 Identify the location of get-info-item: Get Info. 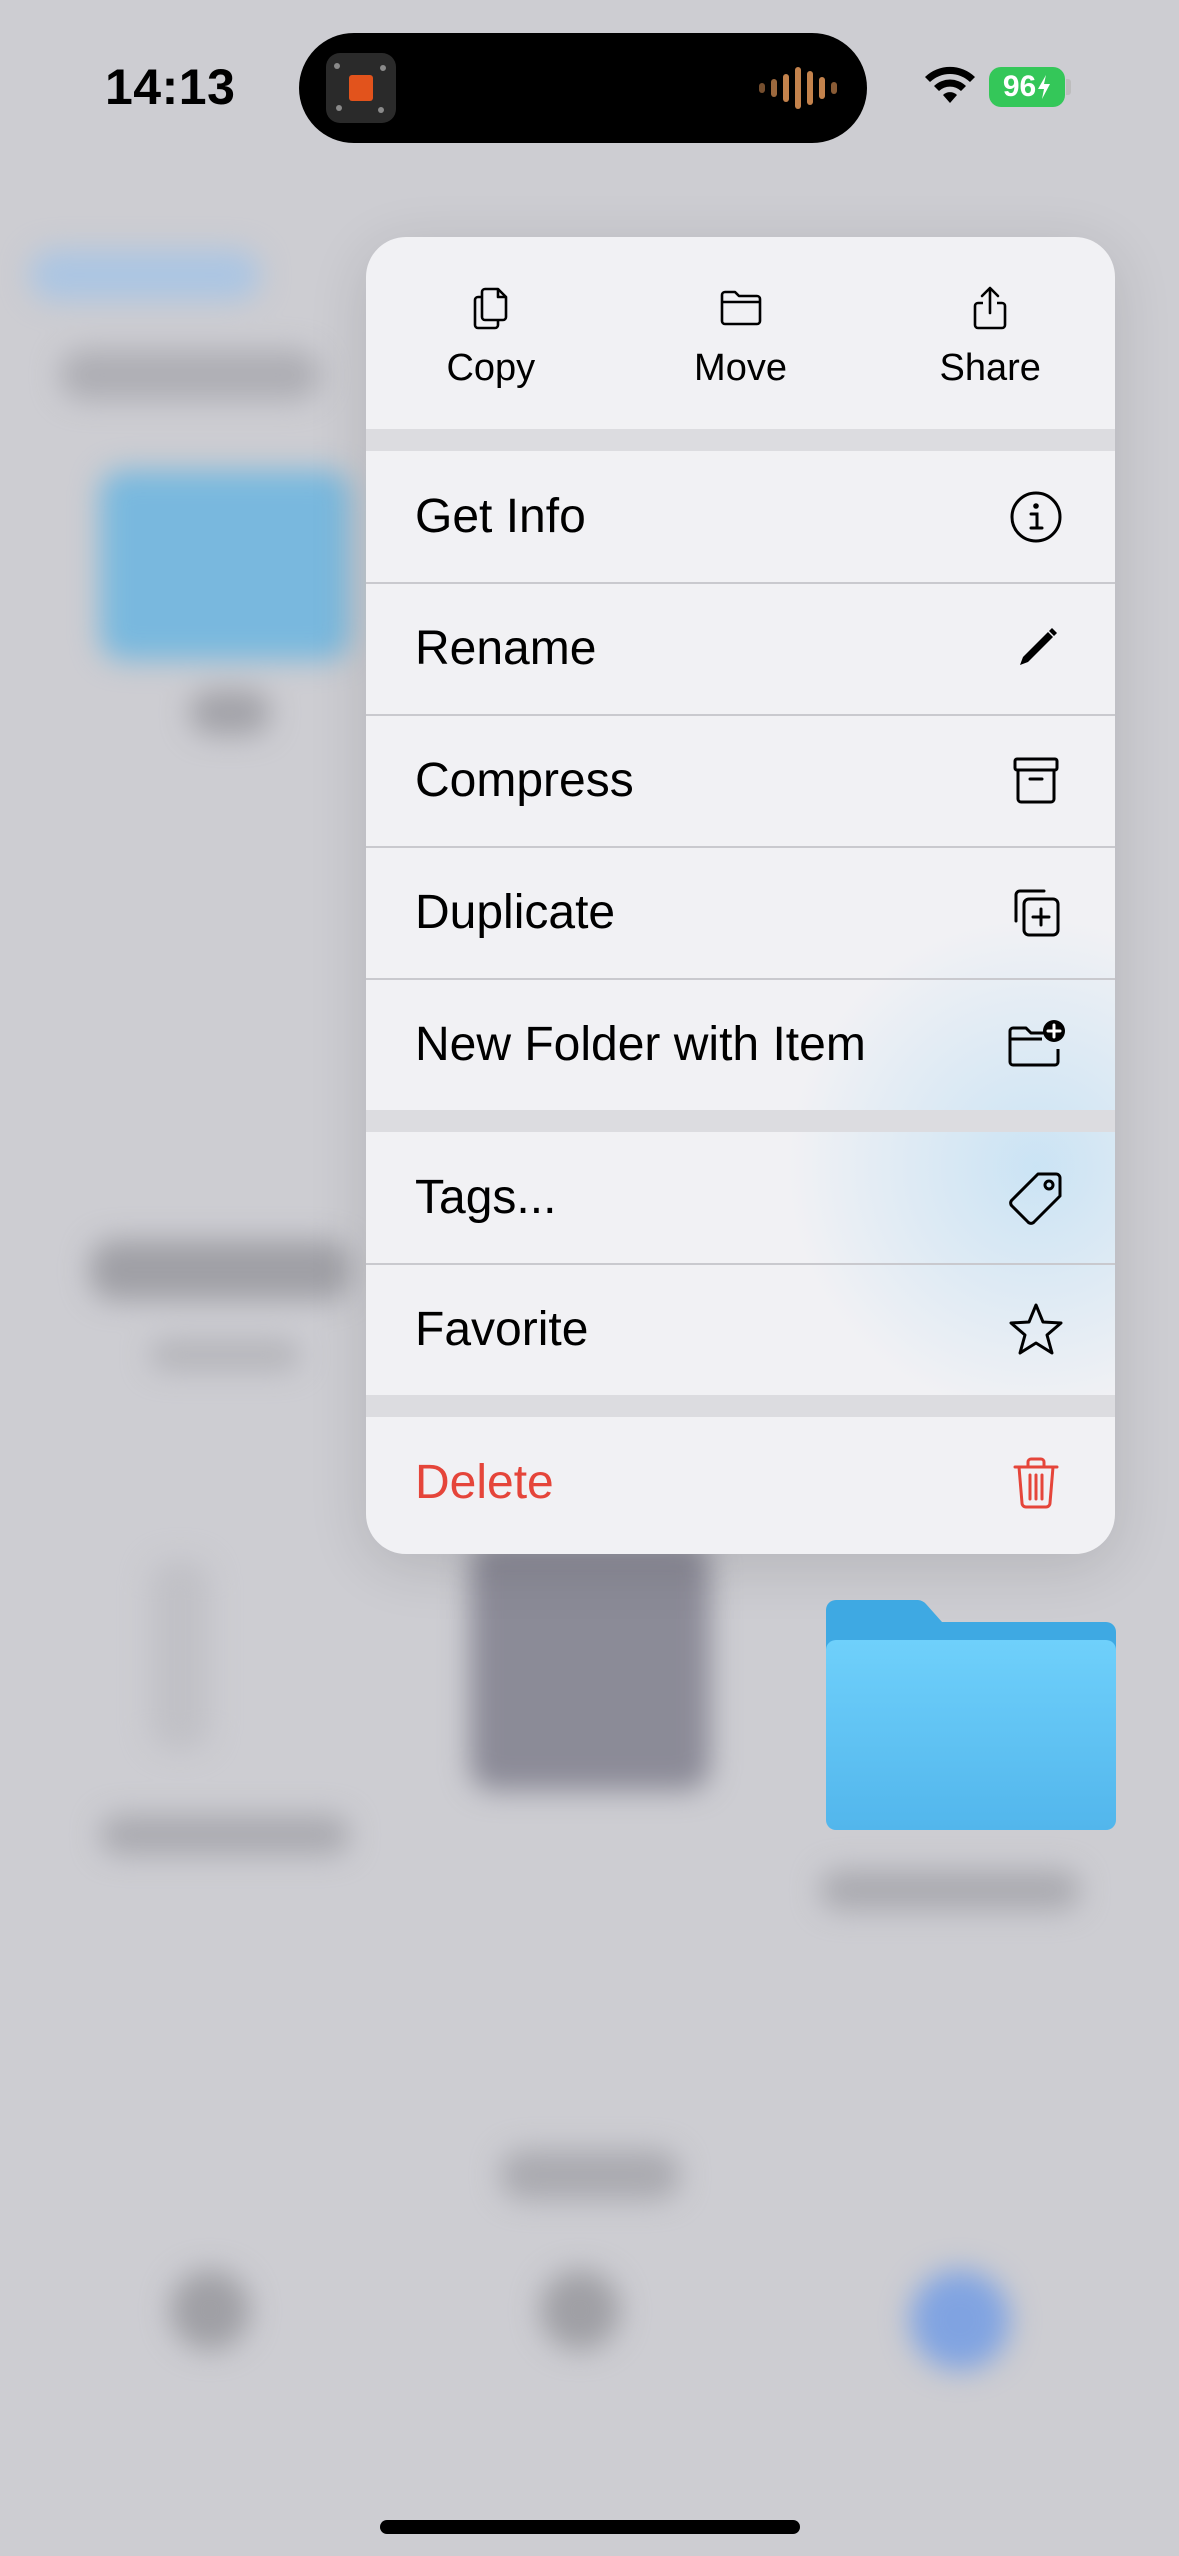
(740, 516).